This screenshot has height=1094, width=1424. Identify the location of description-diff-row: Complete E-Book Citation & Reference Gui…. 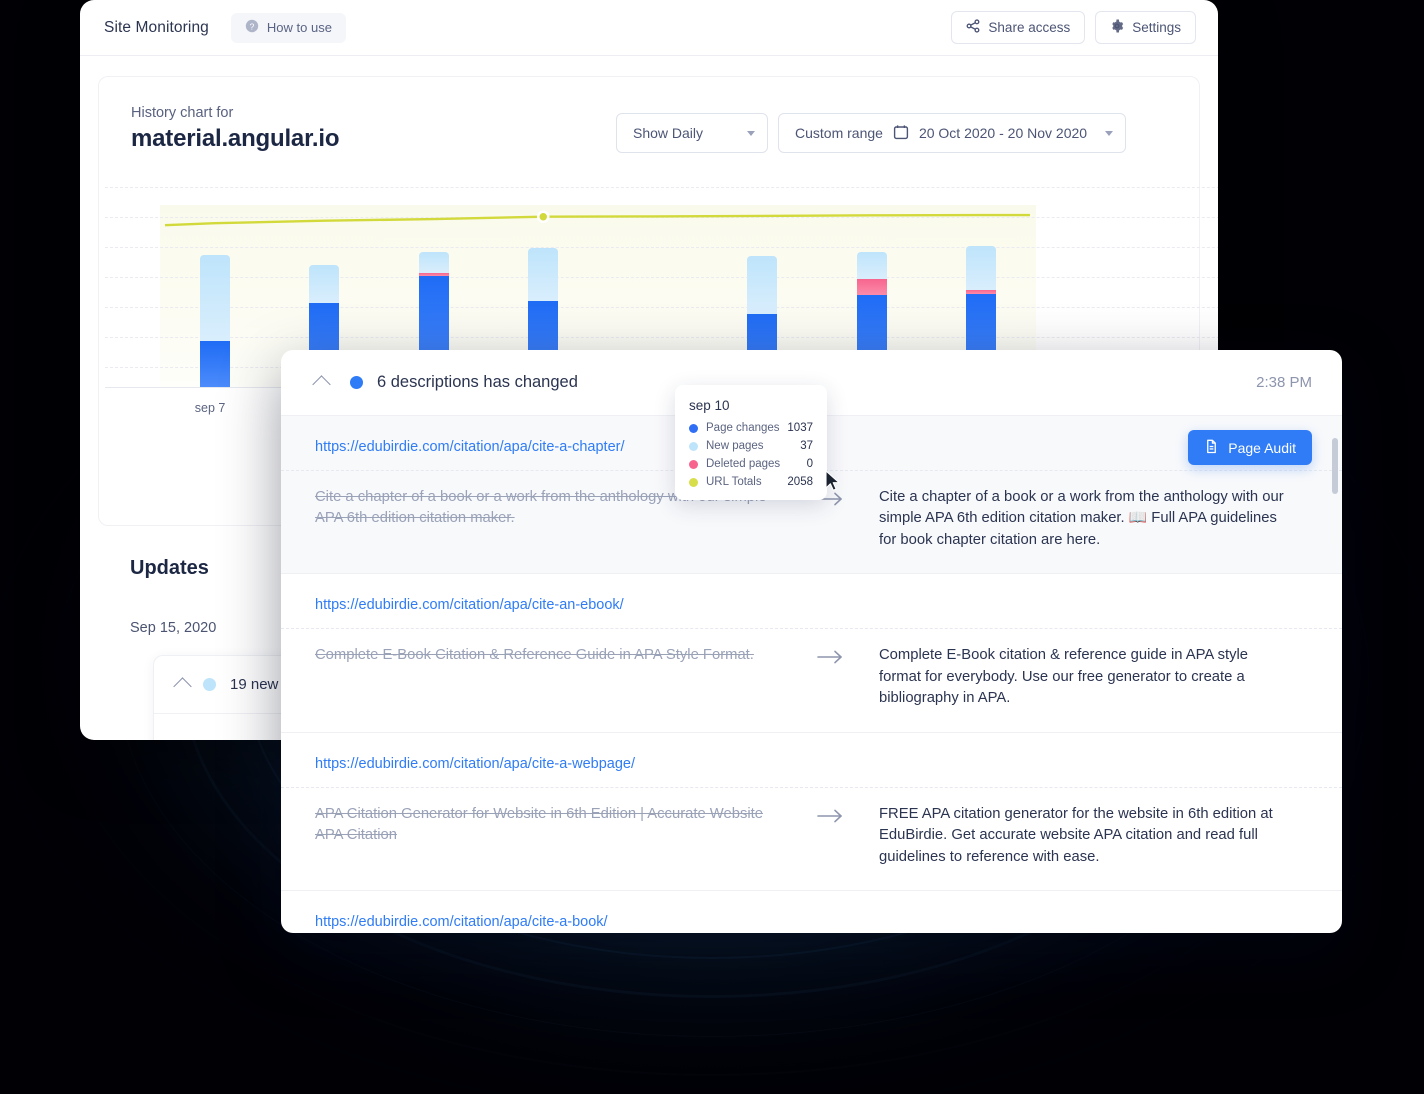
(811, 679).